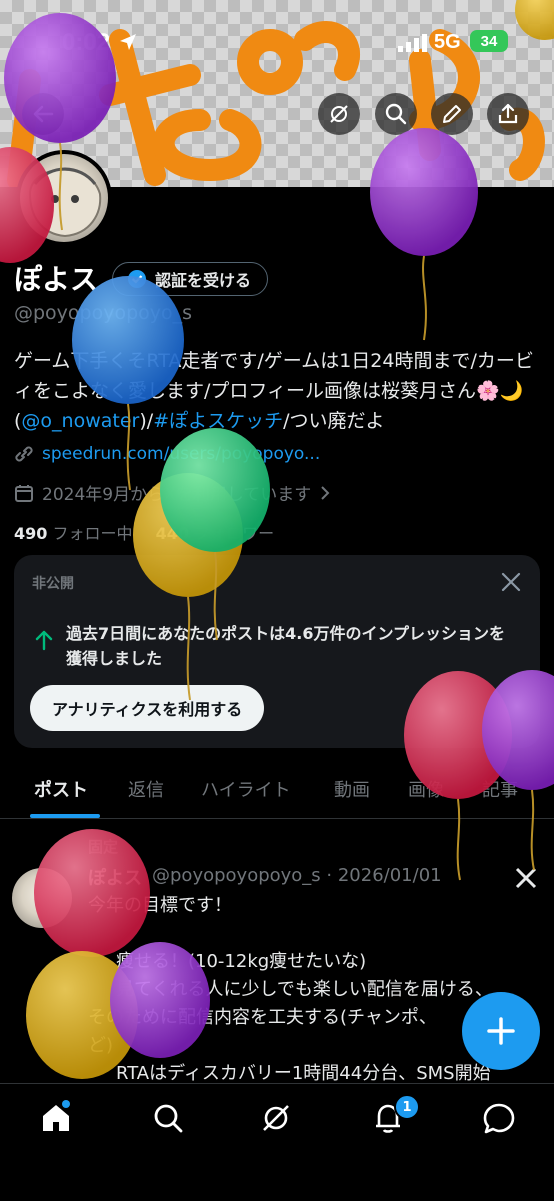 This screenshot has width=554, height=1201. What do you see at coordinates (334, 421) in the screenshot?
I see `bio-text: /つい廃だよ` at bounding box center [334, 421].